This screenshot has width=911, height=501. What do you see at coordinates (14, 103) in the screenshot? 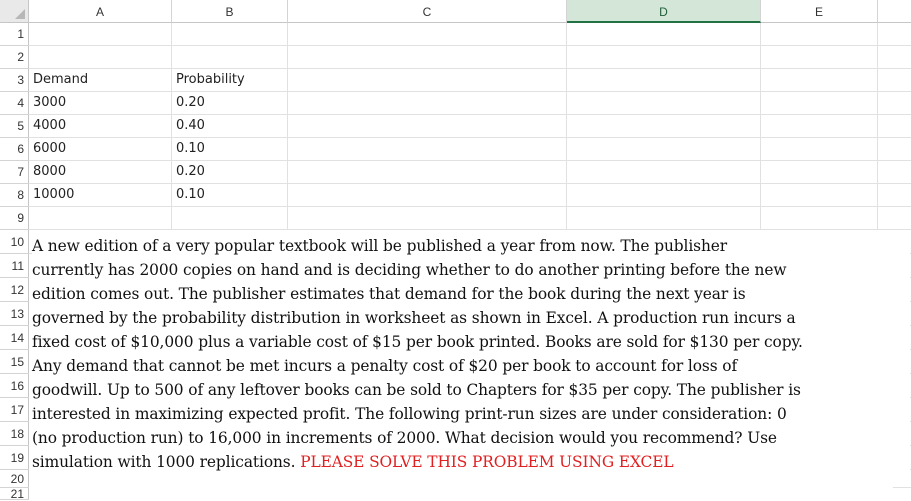
I see `row-header-4: 4` at bounding box center [14, 103].